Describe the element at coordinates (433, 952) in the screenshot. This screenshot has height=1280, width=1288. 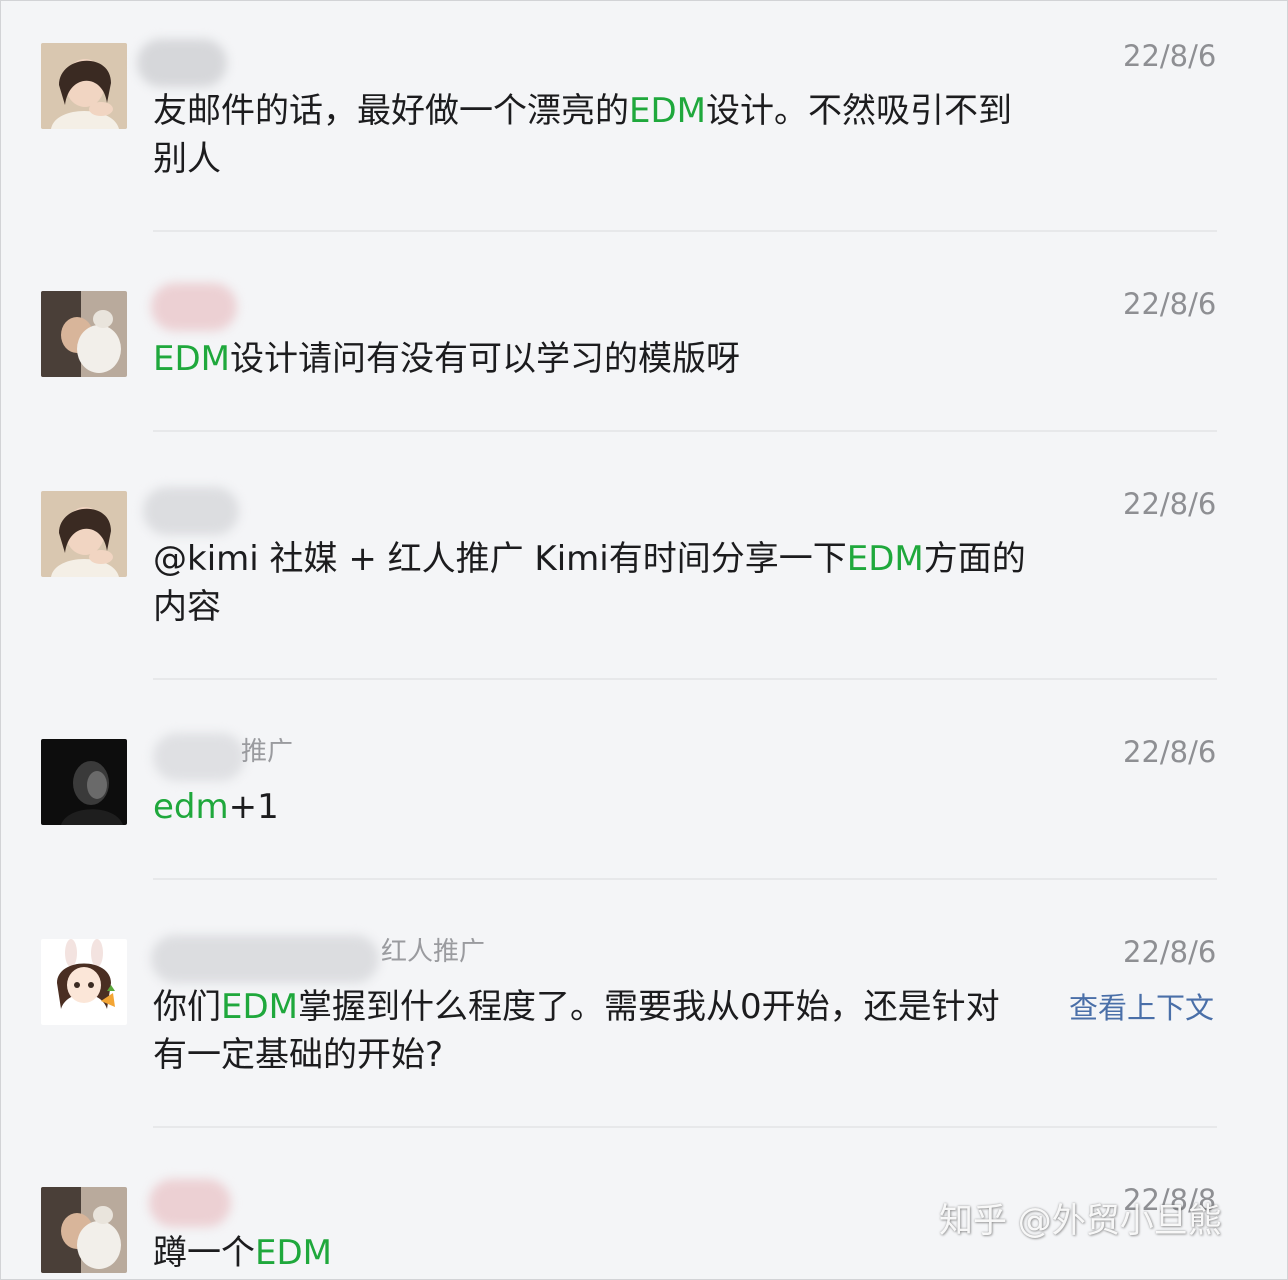
I see `username-suffix: 红人推广` at that location.